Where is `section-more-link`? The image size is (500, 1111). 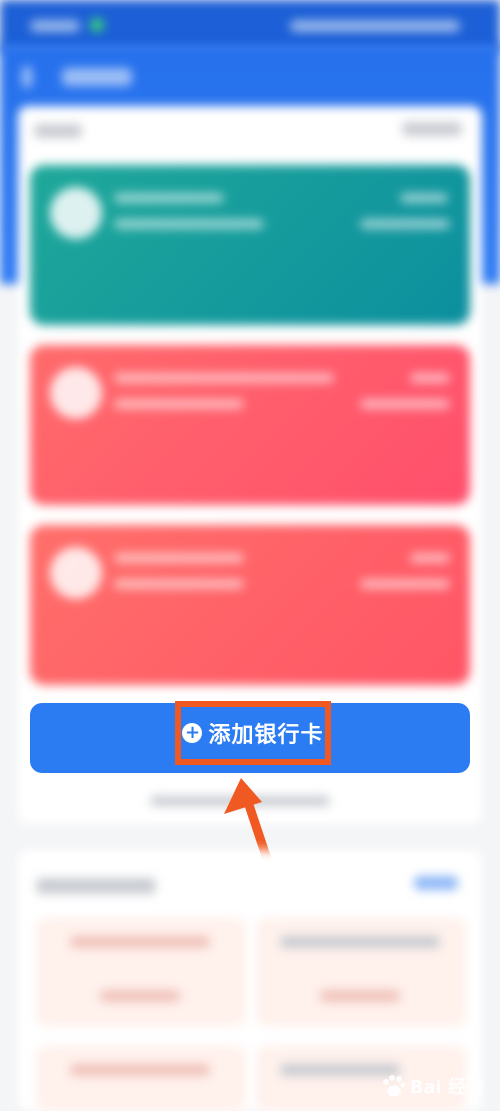 section-more-link is located at coordinates (436, 883).